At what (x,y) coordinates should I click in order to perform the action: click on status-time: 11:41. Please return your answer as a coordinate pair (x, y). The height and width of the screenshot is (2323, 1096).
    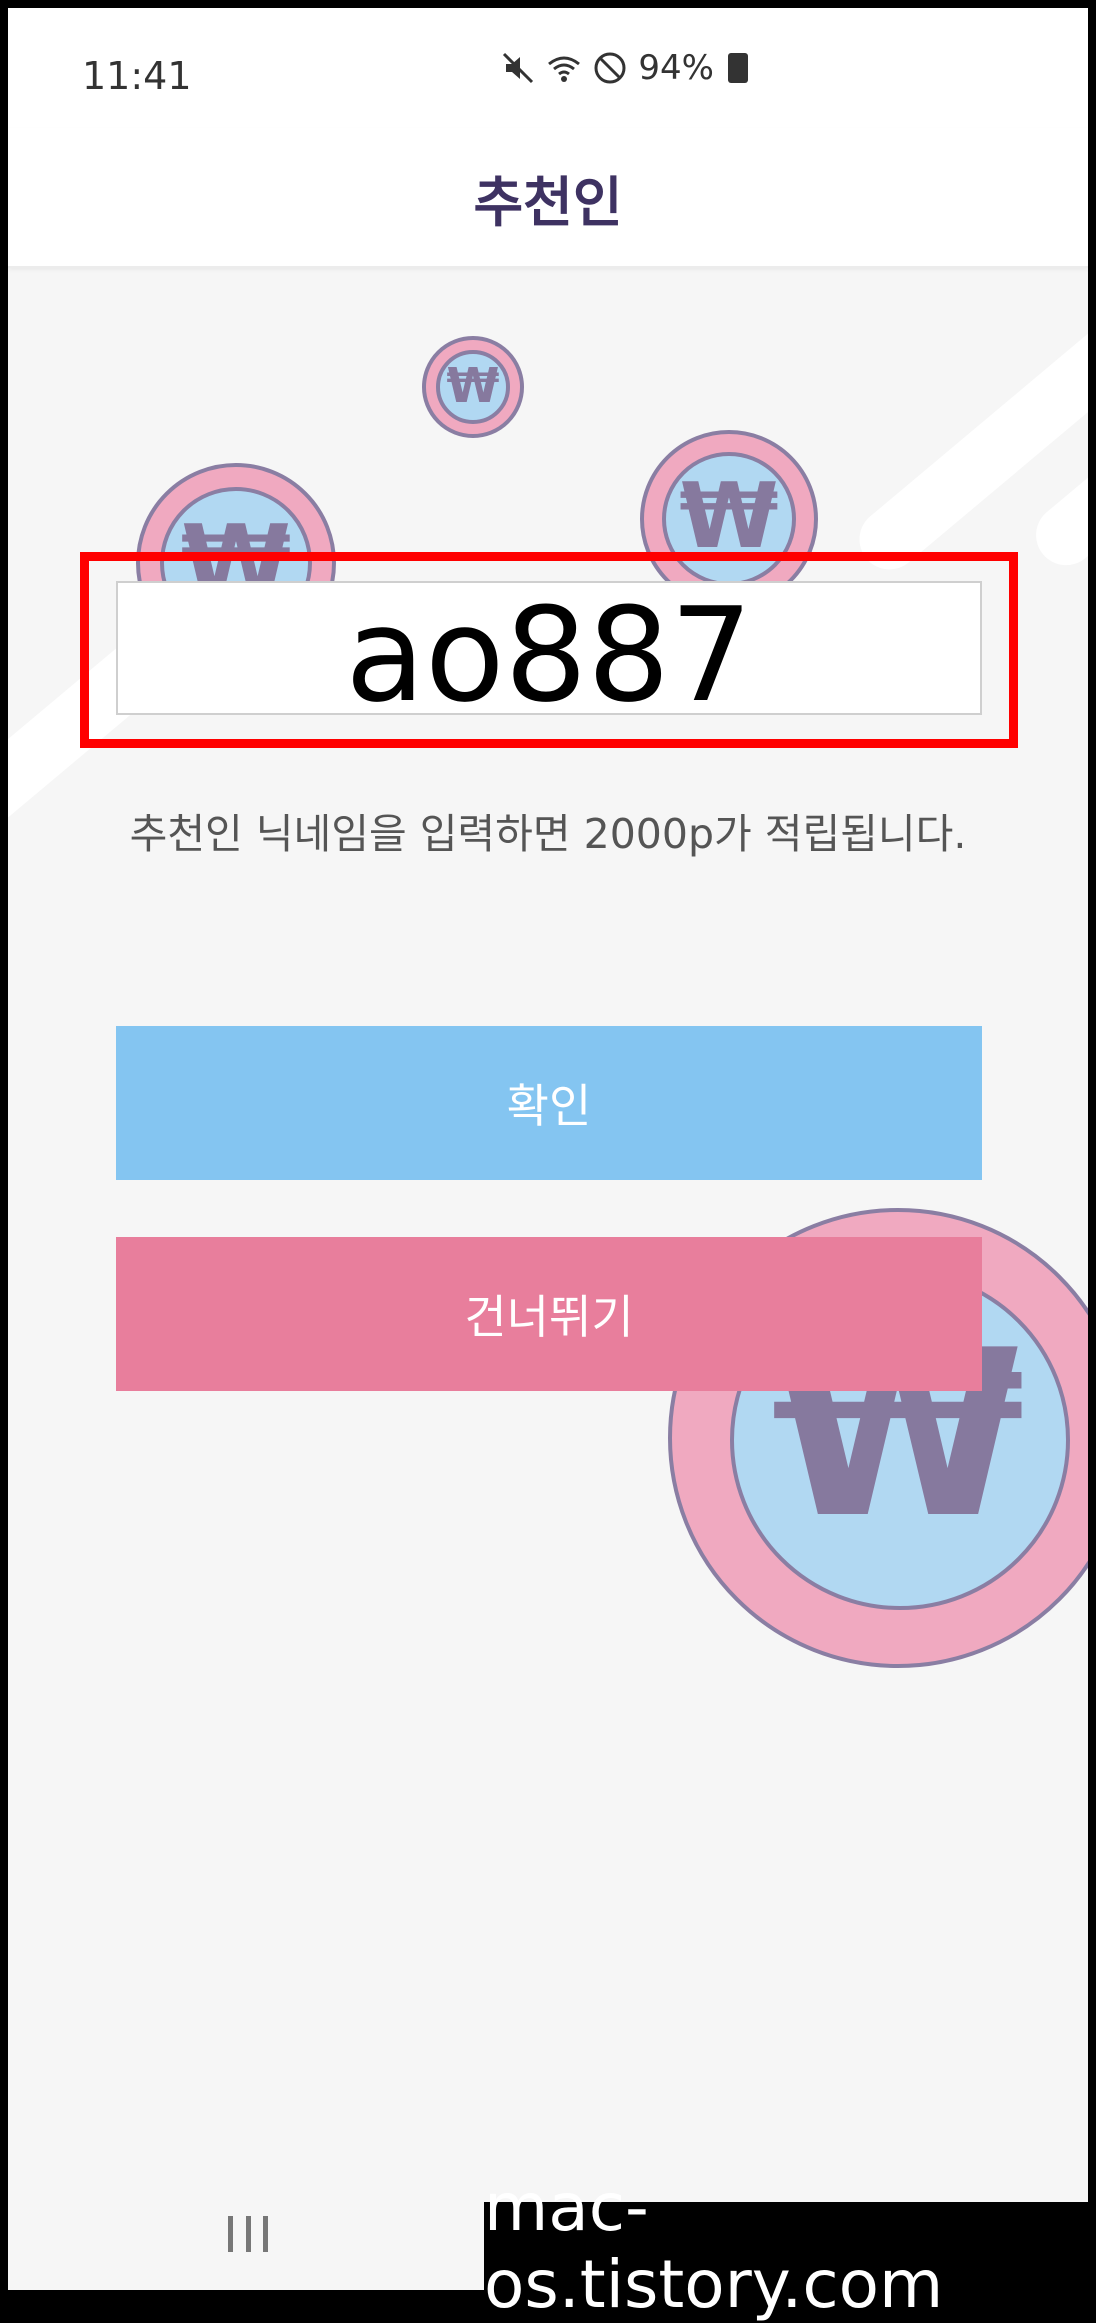
    Looking at the image, I should click on (137, 76).